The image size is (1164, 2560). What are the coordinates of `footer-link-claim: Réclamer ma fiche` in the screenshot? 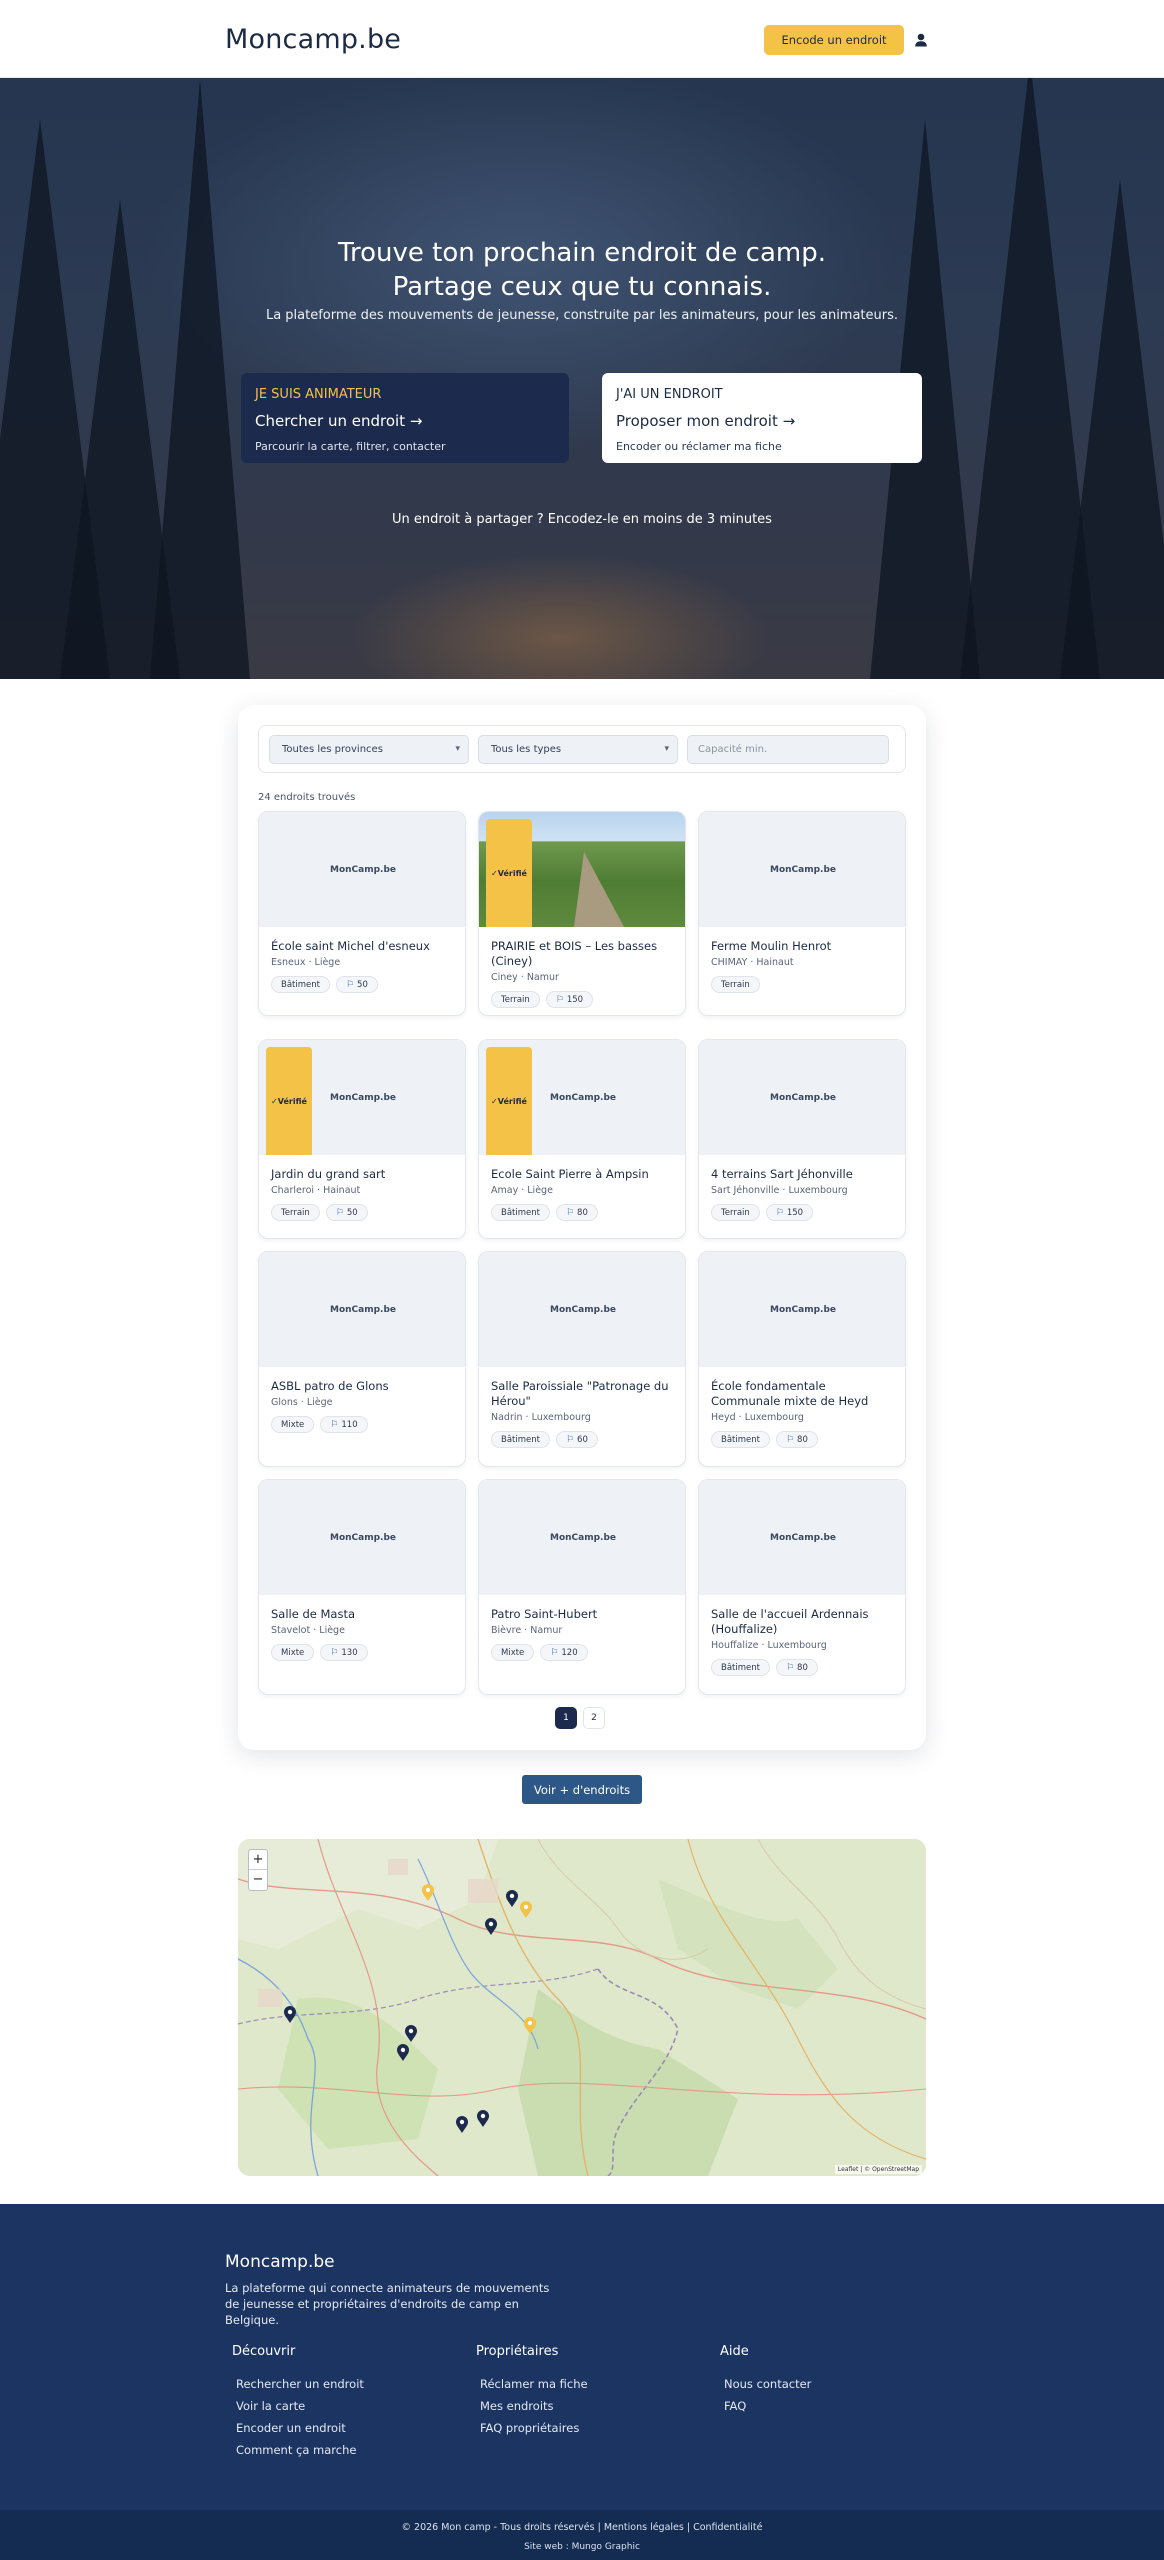 It's located at (534, 2384).